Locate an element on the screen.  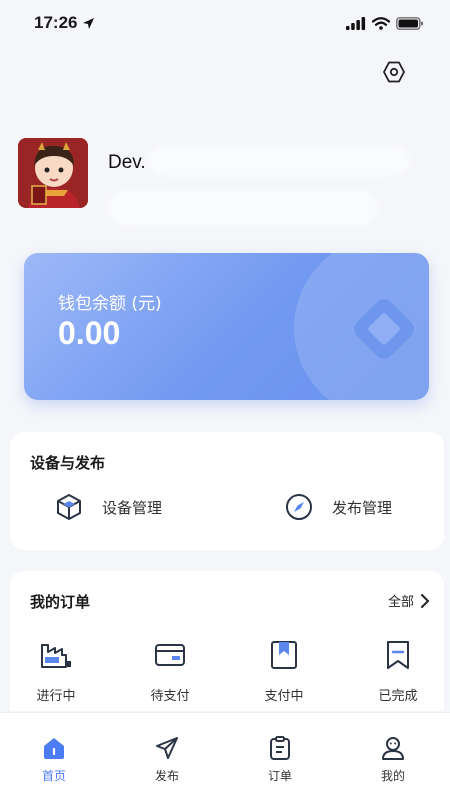
profile-blur-overlay is located at coordinates (279, 161).